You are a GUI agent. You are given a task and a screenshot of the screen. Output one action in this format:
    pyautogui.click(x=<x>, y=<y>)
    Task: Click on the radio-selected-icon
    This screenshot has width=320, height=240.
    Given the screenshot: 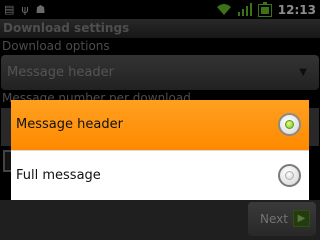 What is the action you would take?
    pyautogui.click(x=289, y=124)
    